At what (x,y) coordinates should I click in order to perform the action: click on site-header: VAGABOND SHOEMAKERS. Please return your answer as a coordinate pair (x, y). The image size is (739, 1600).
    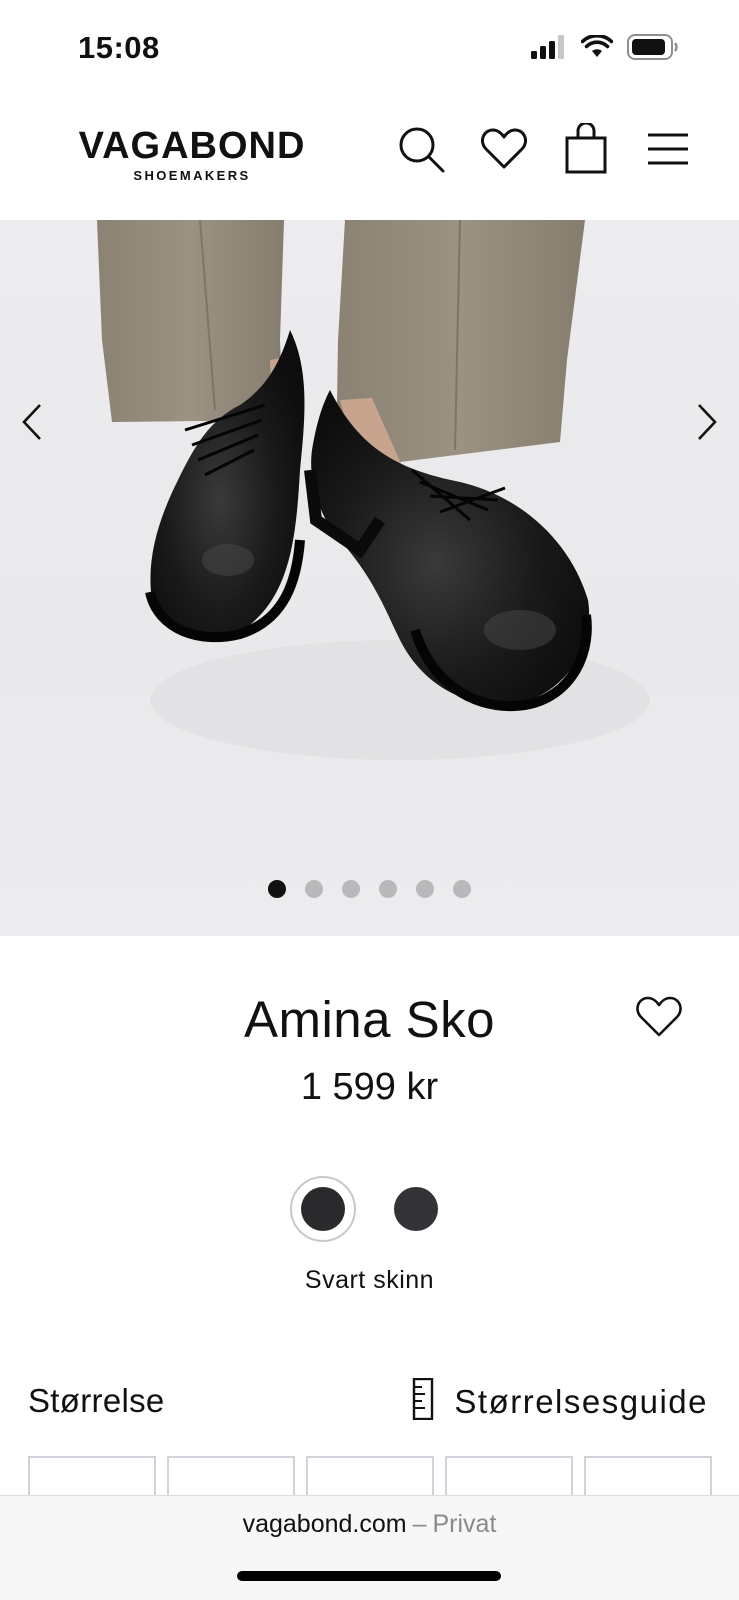
    Looking at the image, I should click on (369, 159).